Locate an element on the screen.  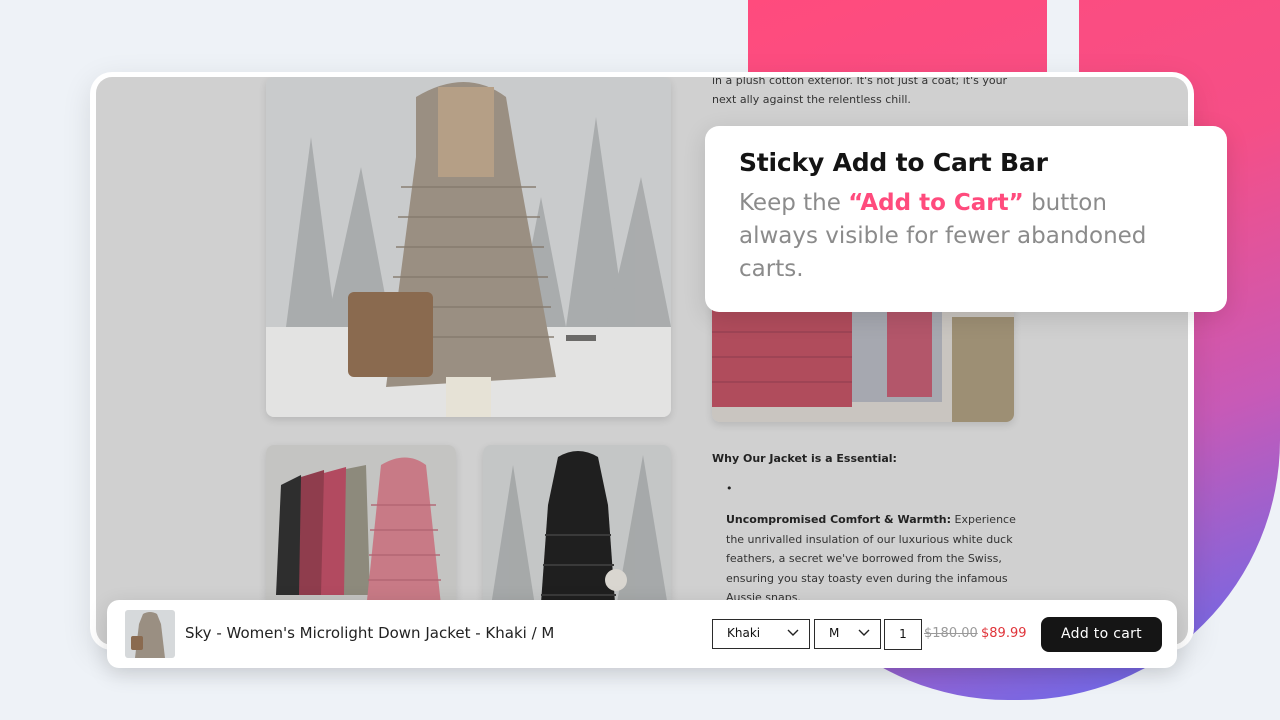
original-price: $180.00 is located at coordinates (951, 633).